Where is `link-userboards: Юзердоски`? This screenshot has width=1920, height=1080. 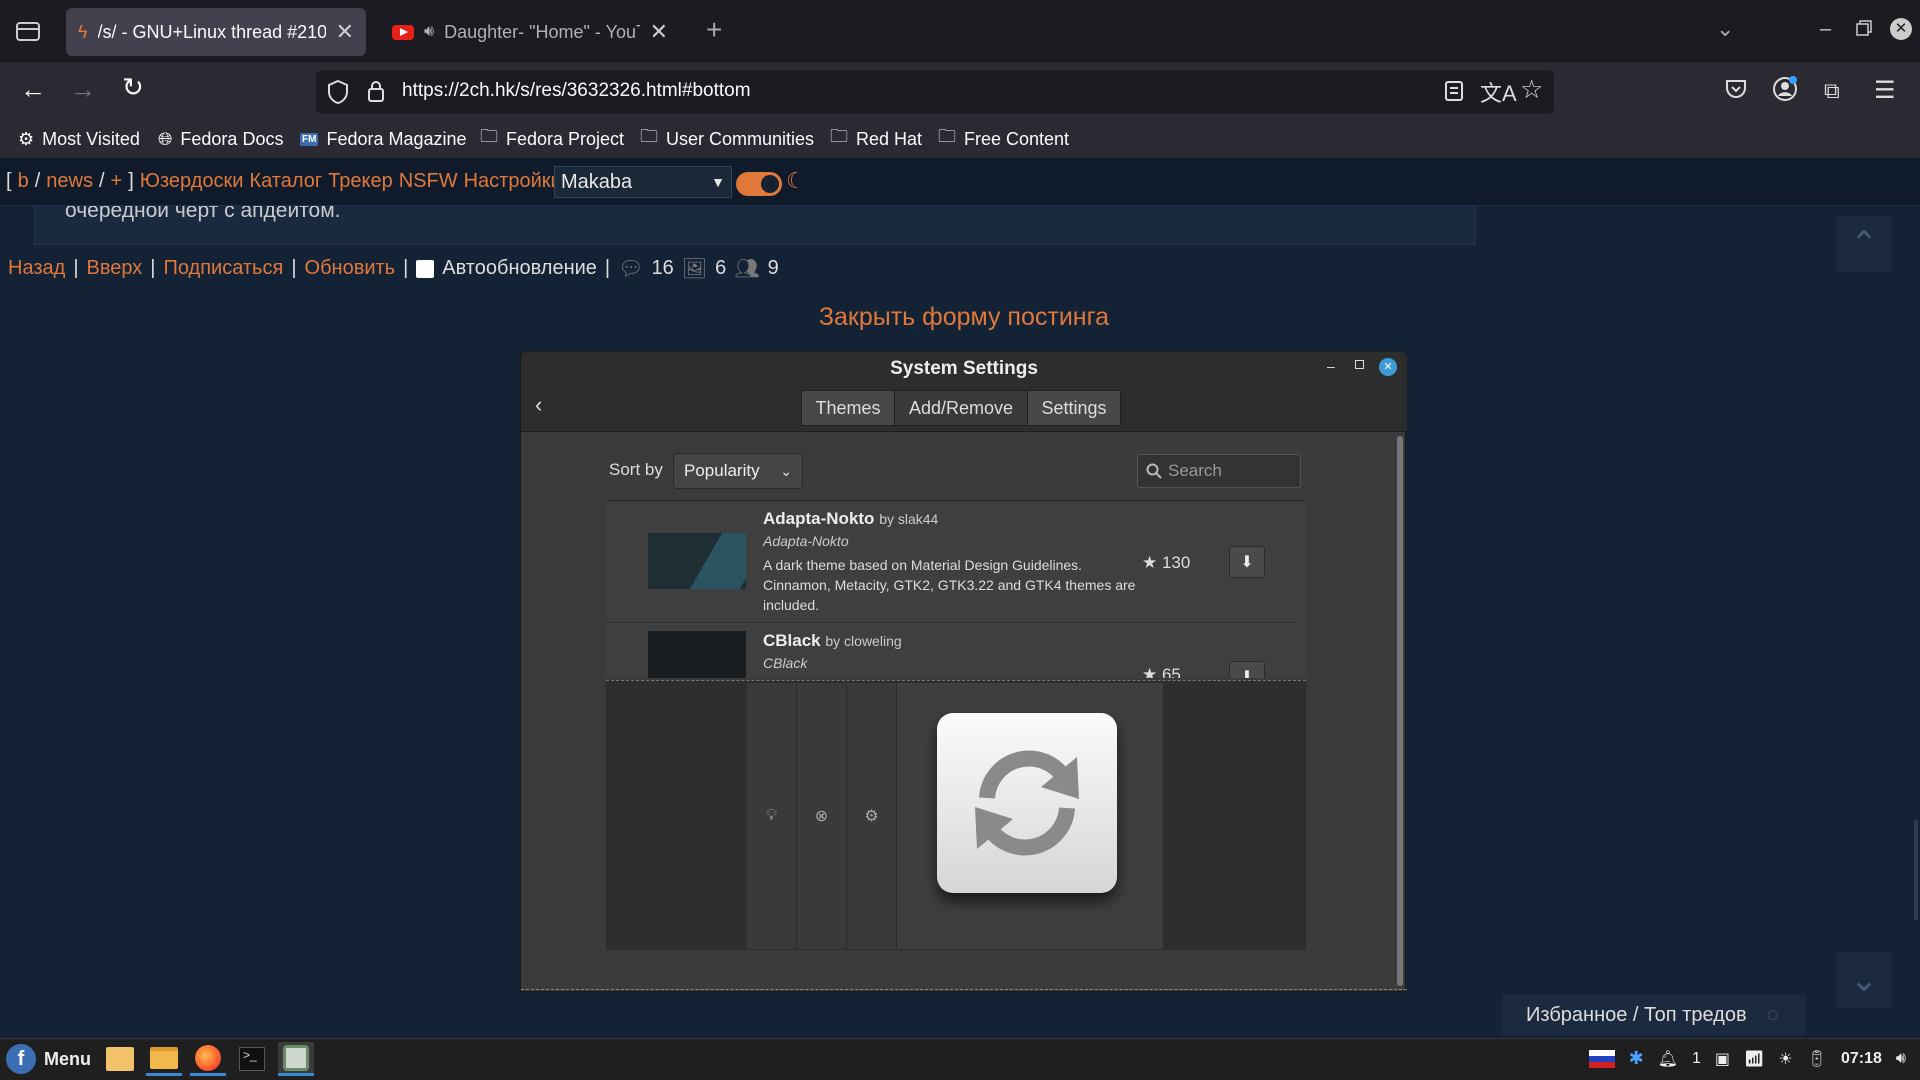 link-userboards: Юзердоски is located at coordinates (192, 181).